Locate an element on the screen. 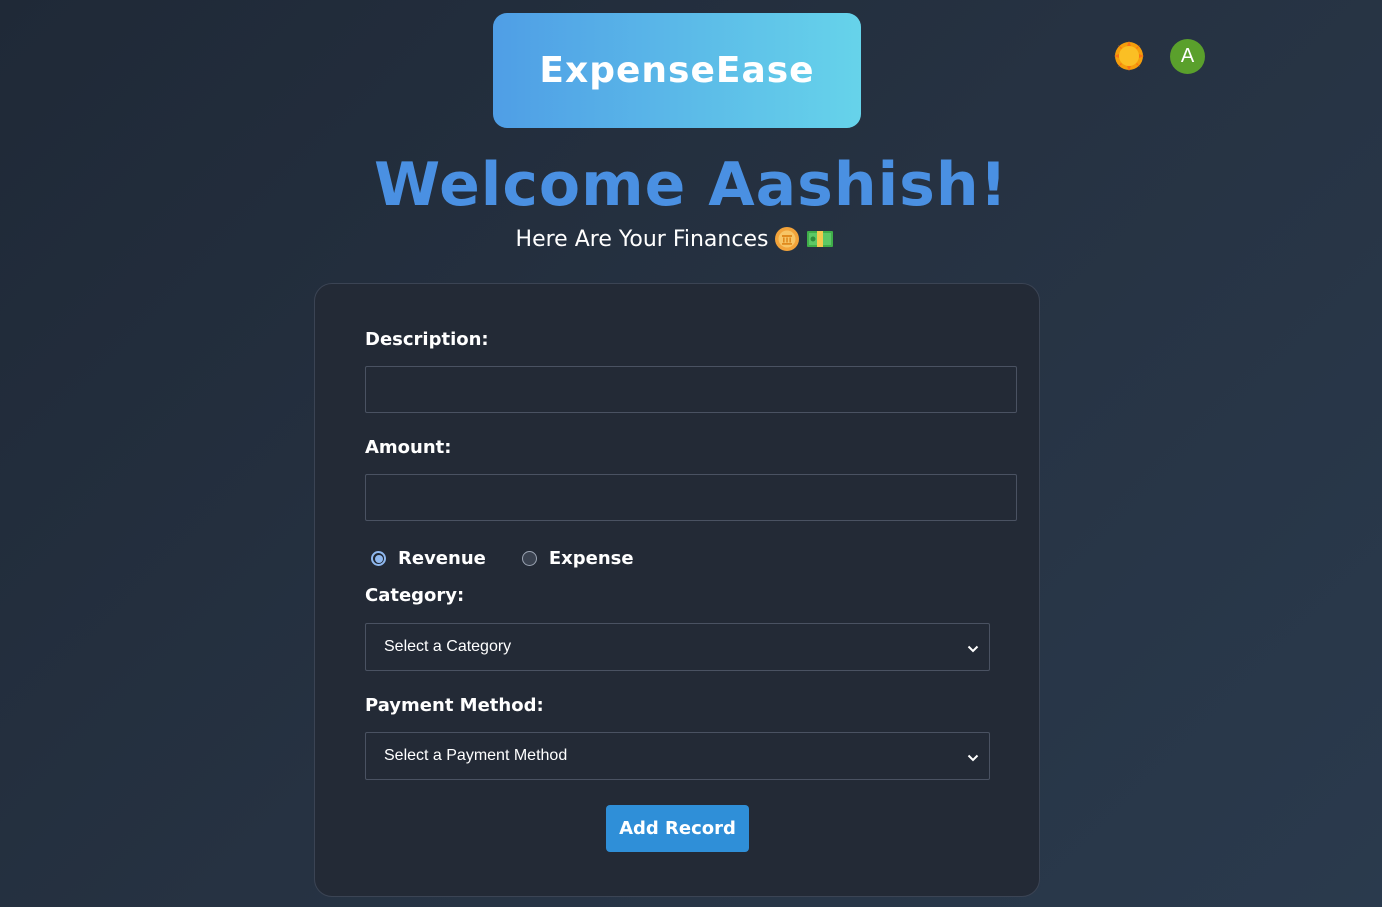 Image resolution: width=1382 pixels, height=907 pixels. payment-method-select-value: Select a Payment Method is located at coordinates (476, 755).